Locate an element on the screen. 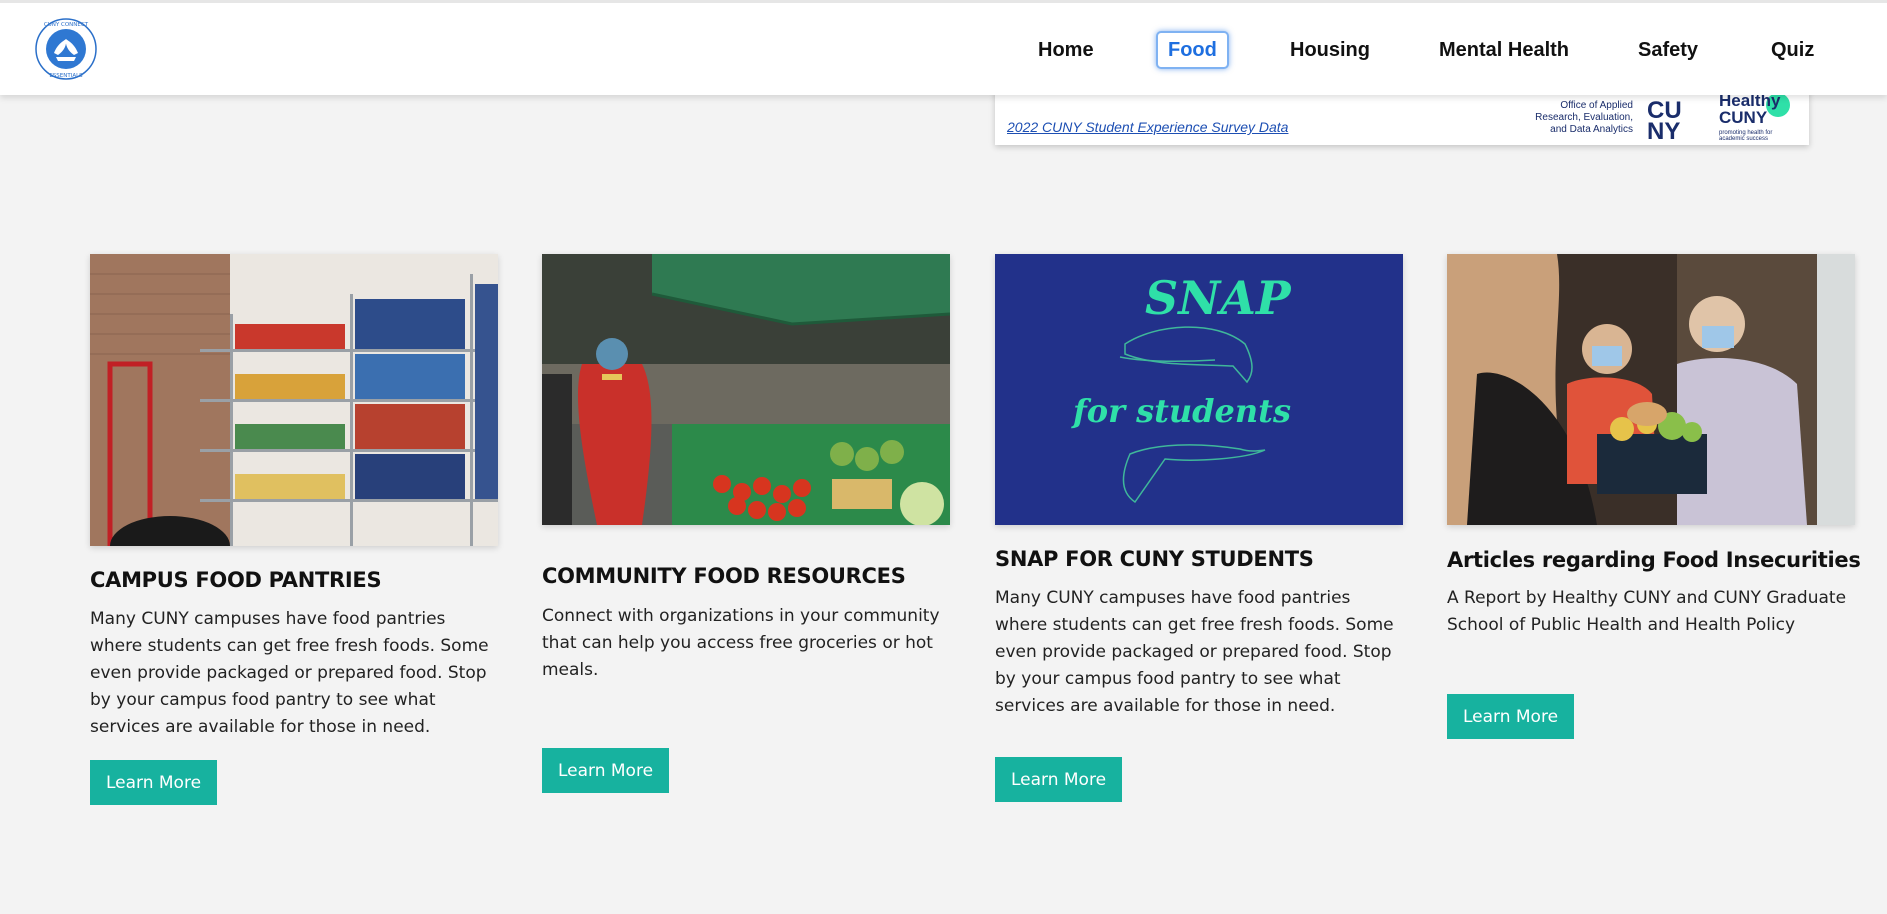  survey-data-link: 2022 CUNY Student Experience Survey Data is located at coordinates (1147, 127).